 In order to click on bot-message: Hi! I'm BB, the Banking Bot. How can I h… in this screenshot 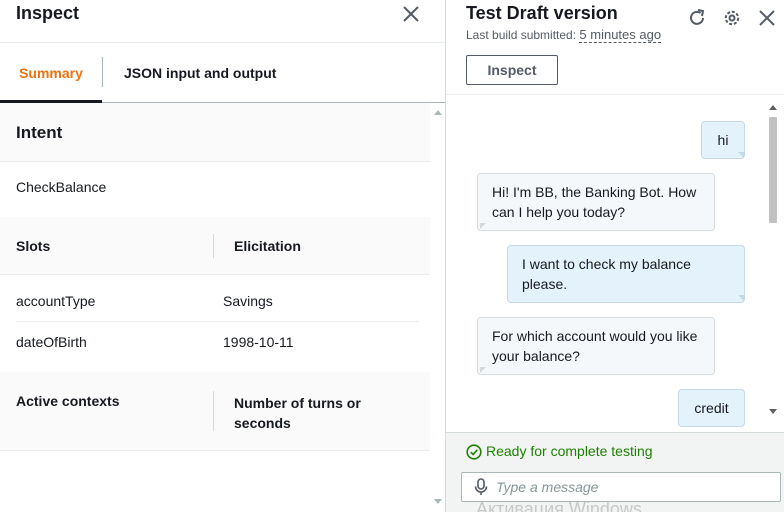, I will do `click(596, 202)`.